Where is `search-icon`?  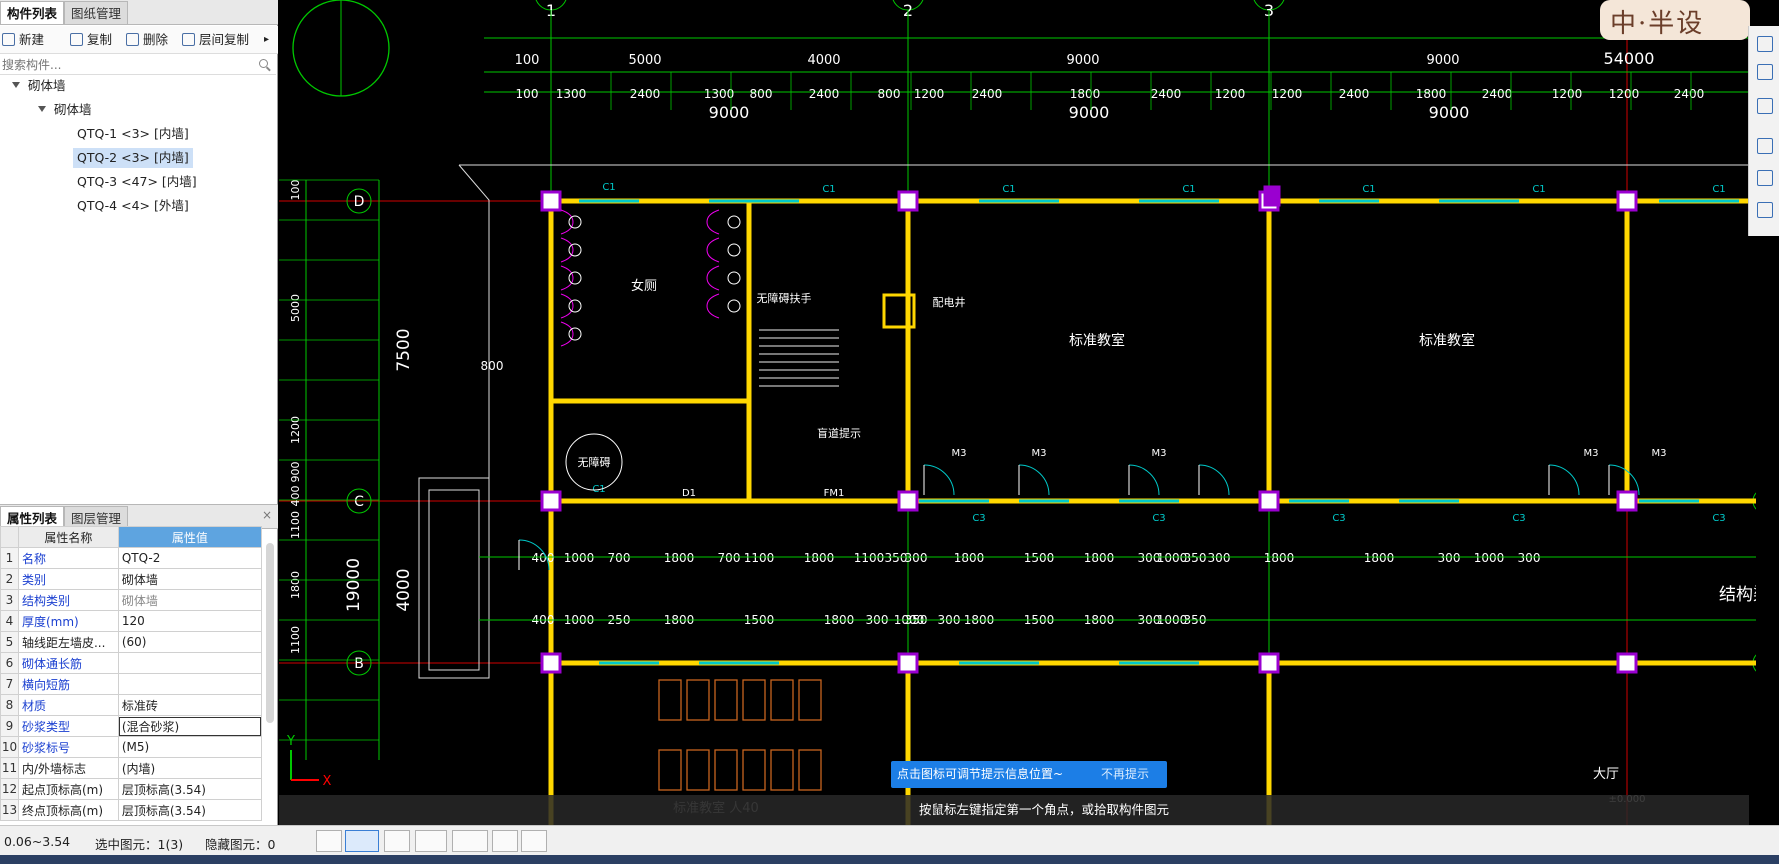 search-icon is located at coordinates (263, 63).